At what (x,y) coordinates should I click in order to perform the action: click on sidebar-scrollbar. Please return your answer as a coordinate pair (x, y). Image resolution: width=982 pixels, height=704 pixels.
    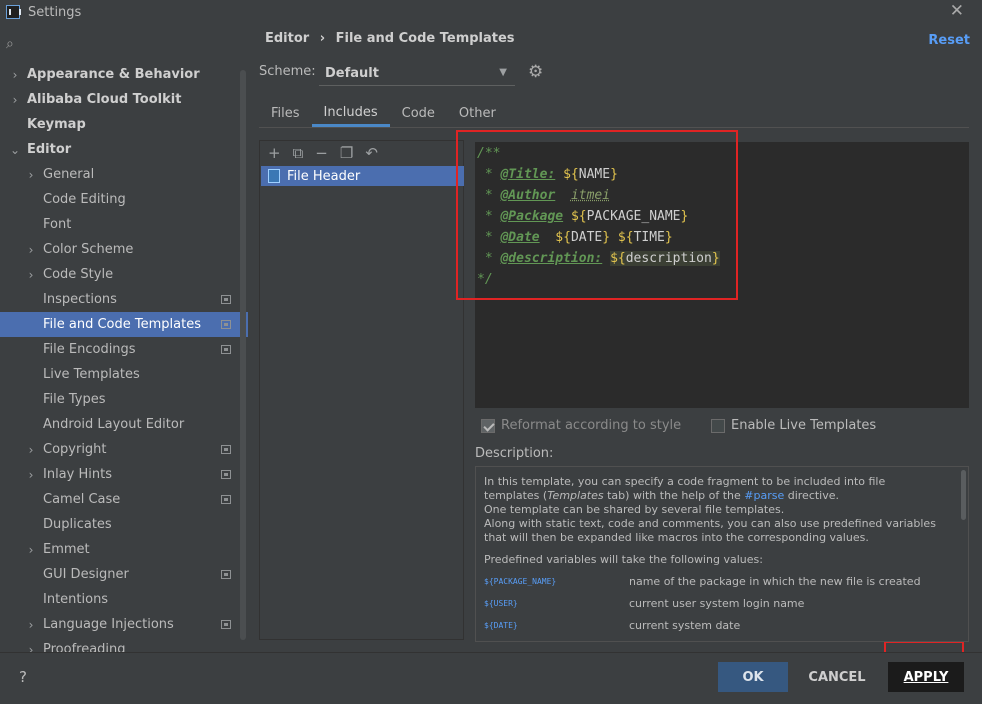
    Looking at the image, I should click on (243, 355).